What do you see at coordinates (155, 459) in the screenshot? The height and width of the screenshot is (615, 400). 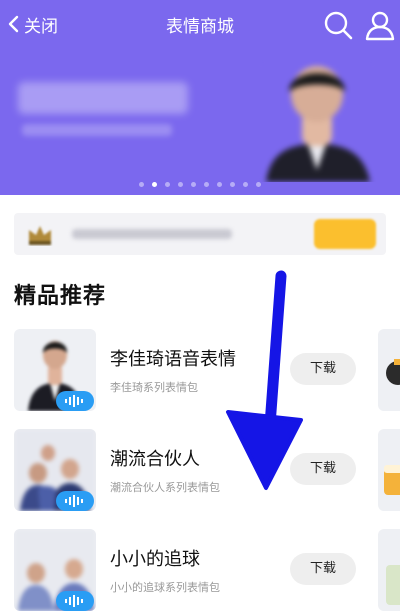 I see `item-name: 潮流合伙人` at bounding box center [155, 459].